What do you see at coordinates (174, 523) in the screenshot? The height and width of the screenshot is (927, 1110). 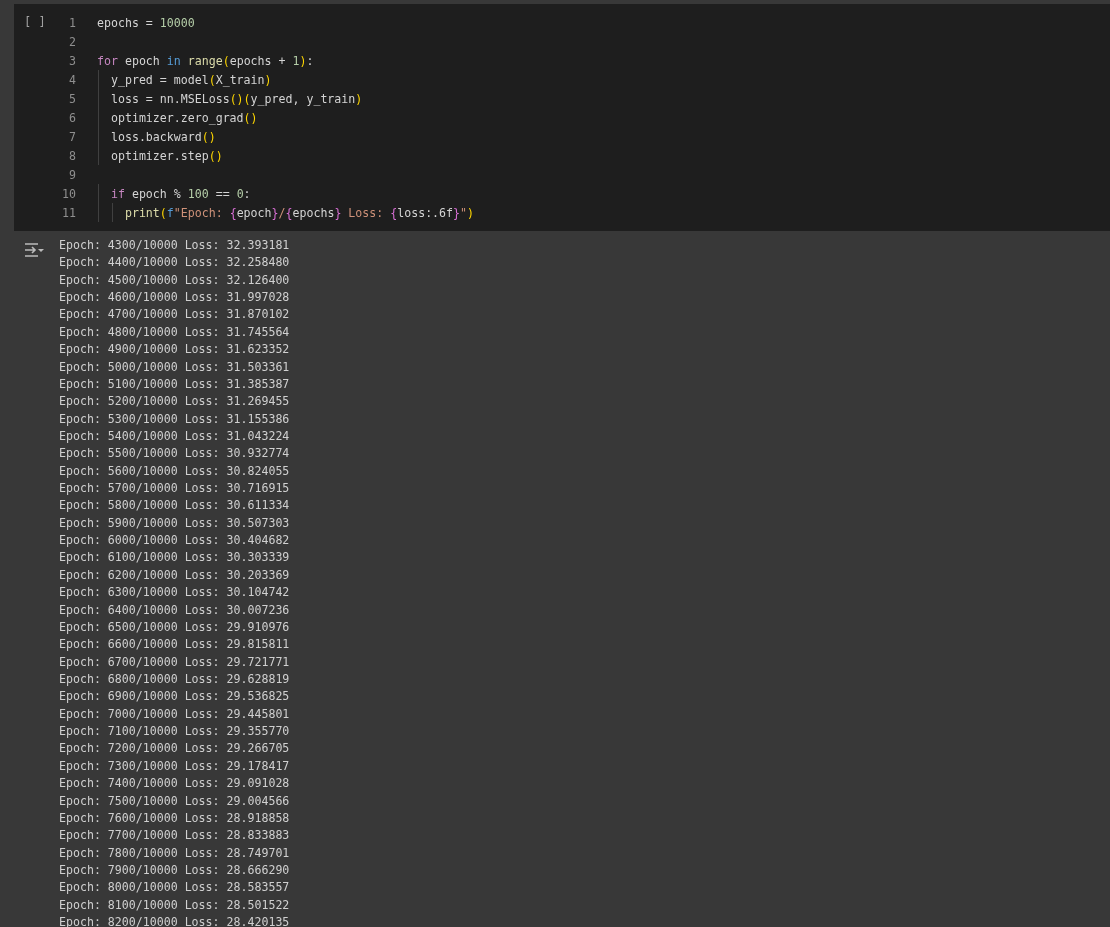 I see `output-line: Epoch: 5900/10000 Loss: 30.507303` at bounding box center [174, 523].